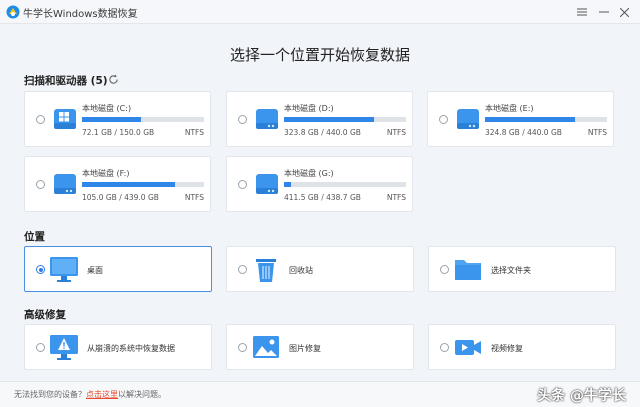 Image resolution: width=640 pixels, height=407 pixels. What do you see at coordinates (581, 396) in the screenshot?
I see `watermark: 头条 @牛学长` at bounding box center [581, 396].